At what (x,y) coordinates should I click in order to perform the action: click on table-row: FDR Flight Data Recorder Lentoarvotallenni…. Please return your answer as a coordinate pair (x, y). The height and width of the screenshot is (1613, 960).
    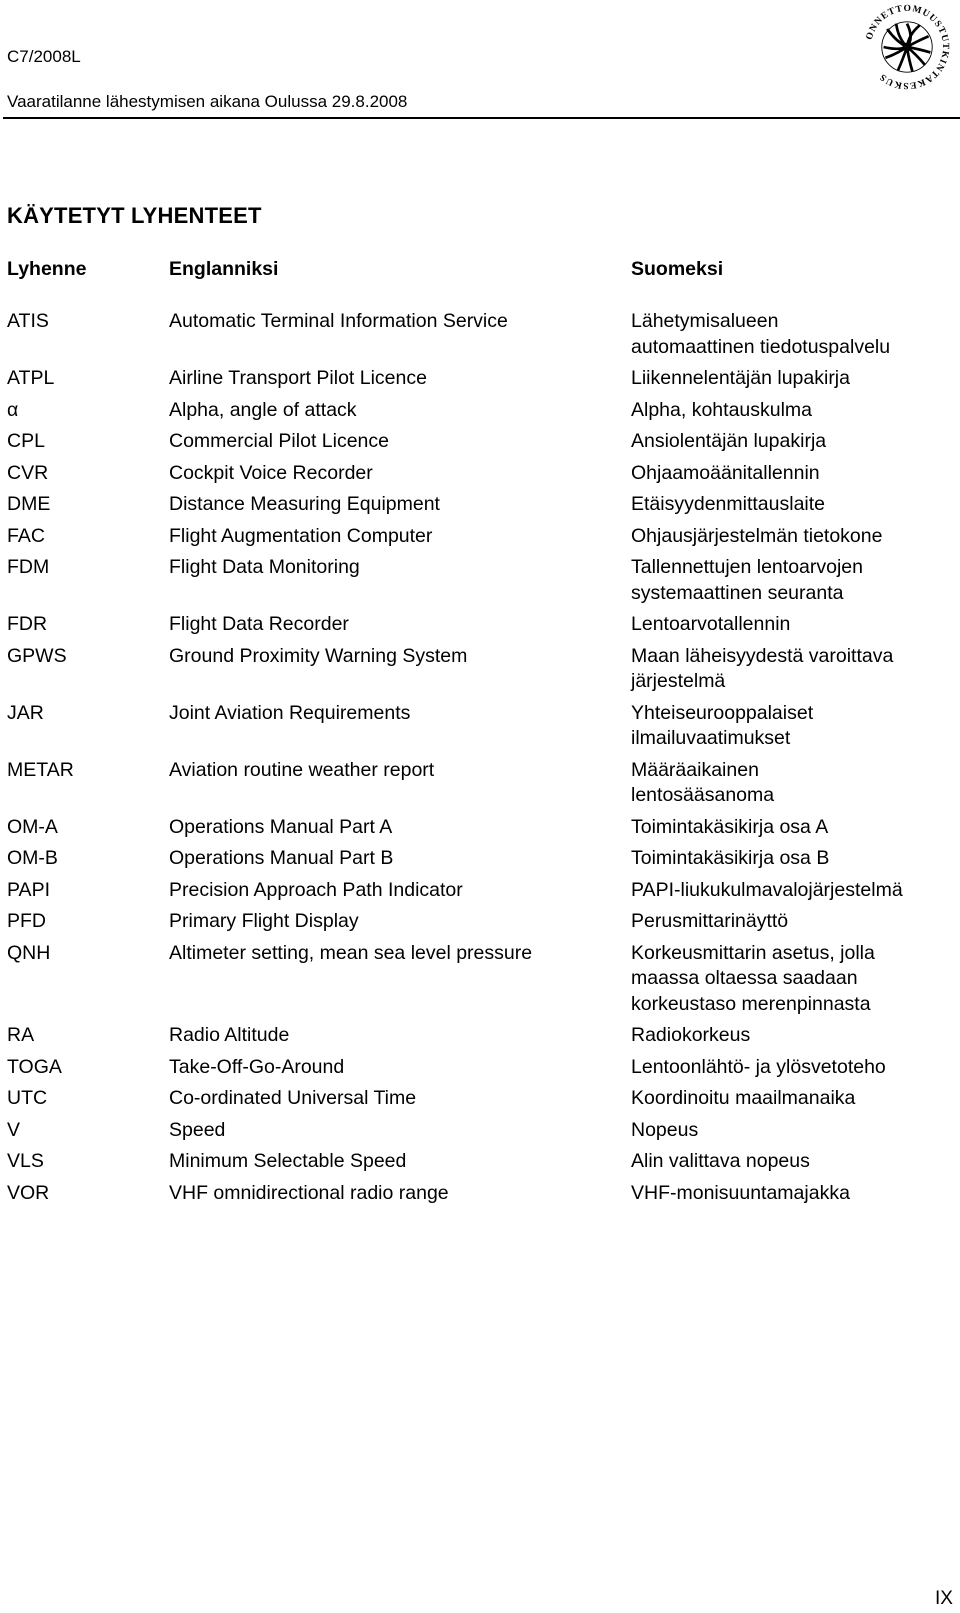
    Looking at the image, I should click on (480, 625).